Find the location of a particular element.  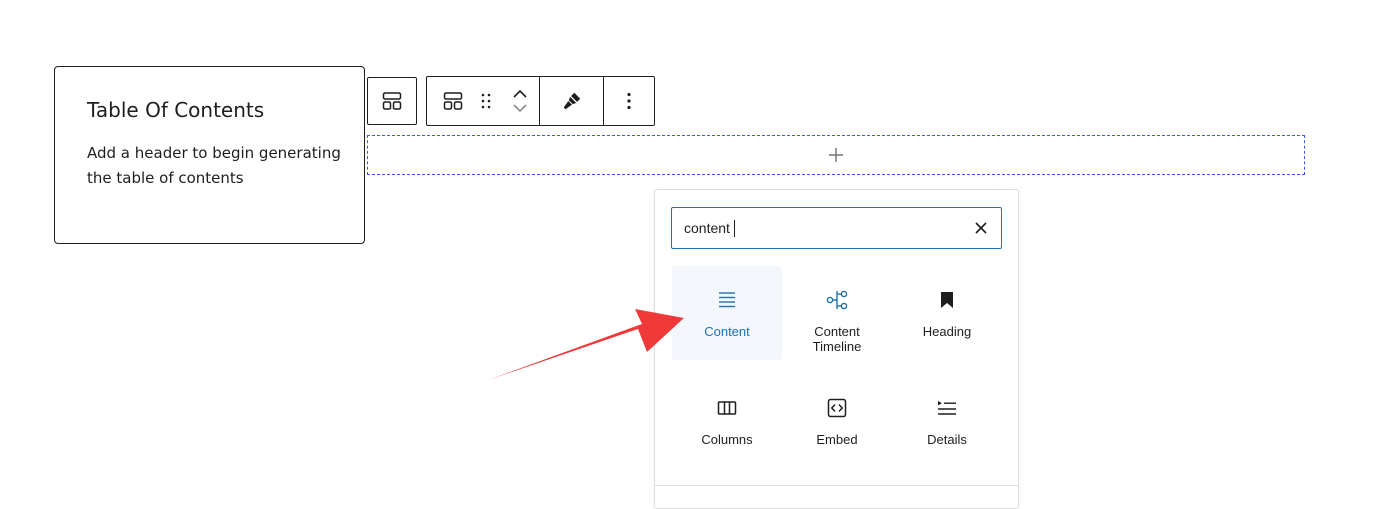

select-parent-block-button is located at coordinates (392, 101).